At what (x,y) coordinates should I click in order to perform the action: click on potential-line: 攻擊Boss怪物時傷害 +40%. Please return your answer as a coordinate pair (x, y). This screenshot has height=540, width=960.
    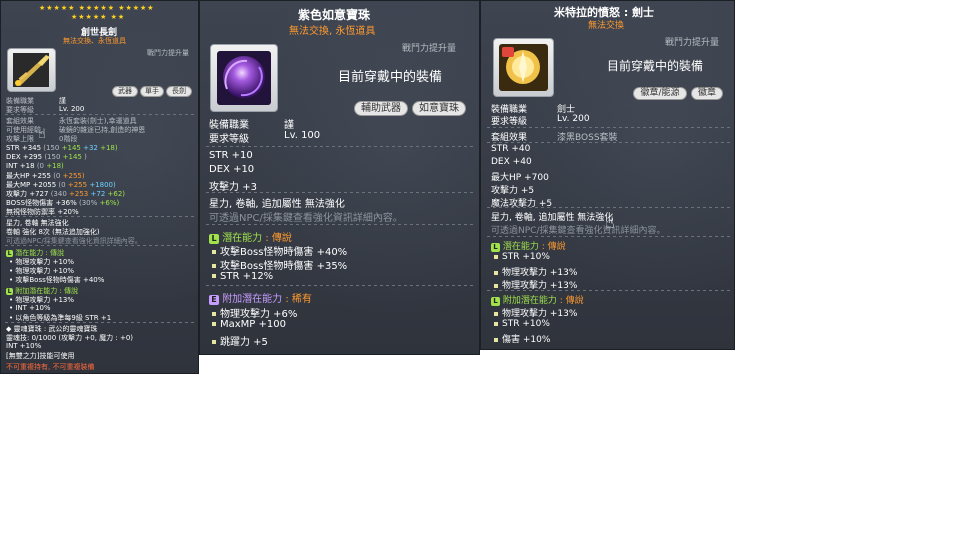
    Looking at the image, I should click on (279, 250).